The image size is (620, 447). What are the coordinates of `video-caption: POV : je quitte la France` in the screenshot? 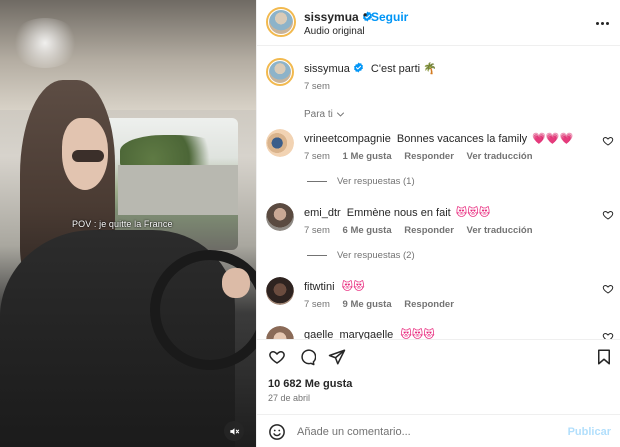 It's located at (122, 224).